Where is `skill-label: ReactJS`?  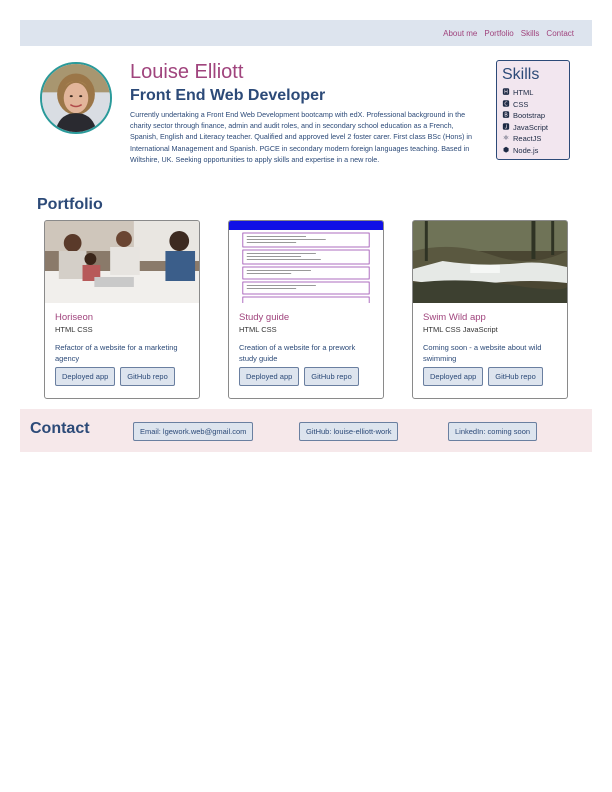 skill-label: ReactJS is located at coordinates (527, 138).